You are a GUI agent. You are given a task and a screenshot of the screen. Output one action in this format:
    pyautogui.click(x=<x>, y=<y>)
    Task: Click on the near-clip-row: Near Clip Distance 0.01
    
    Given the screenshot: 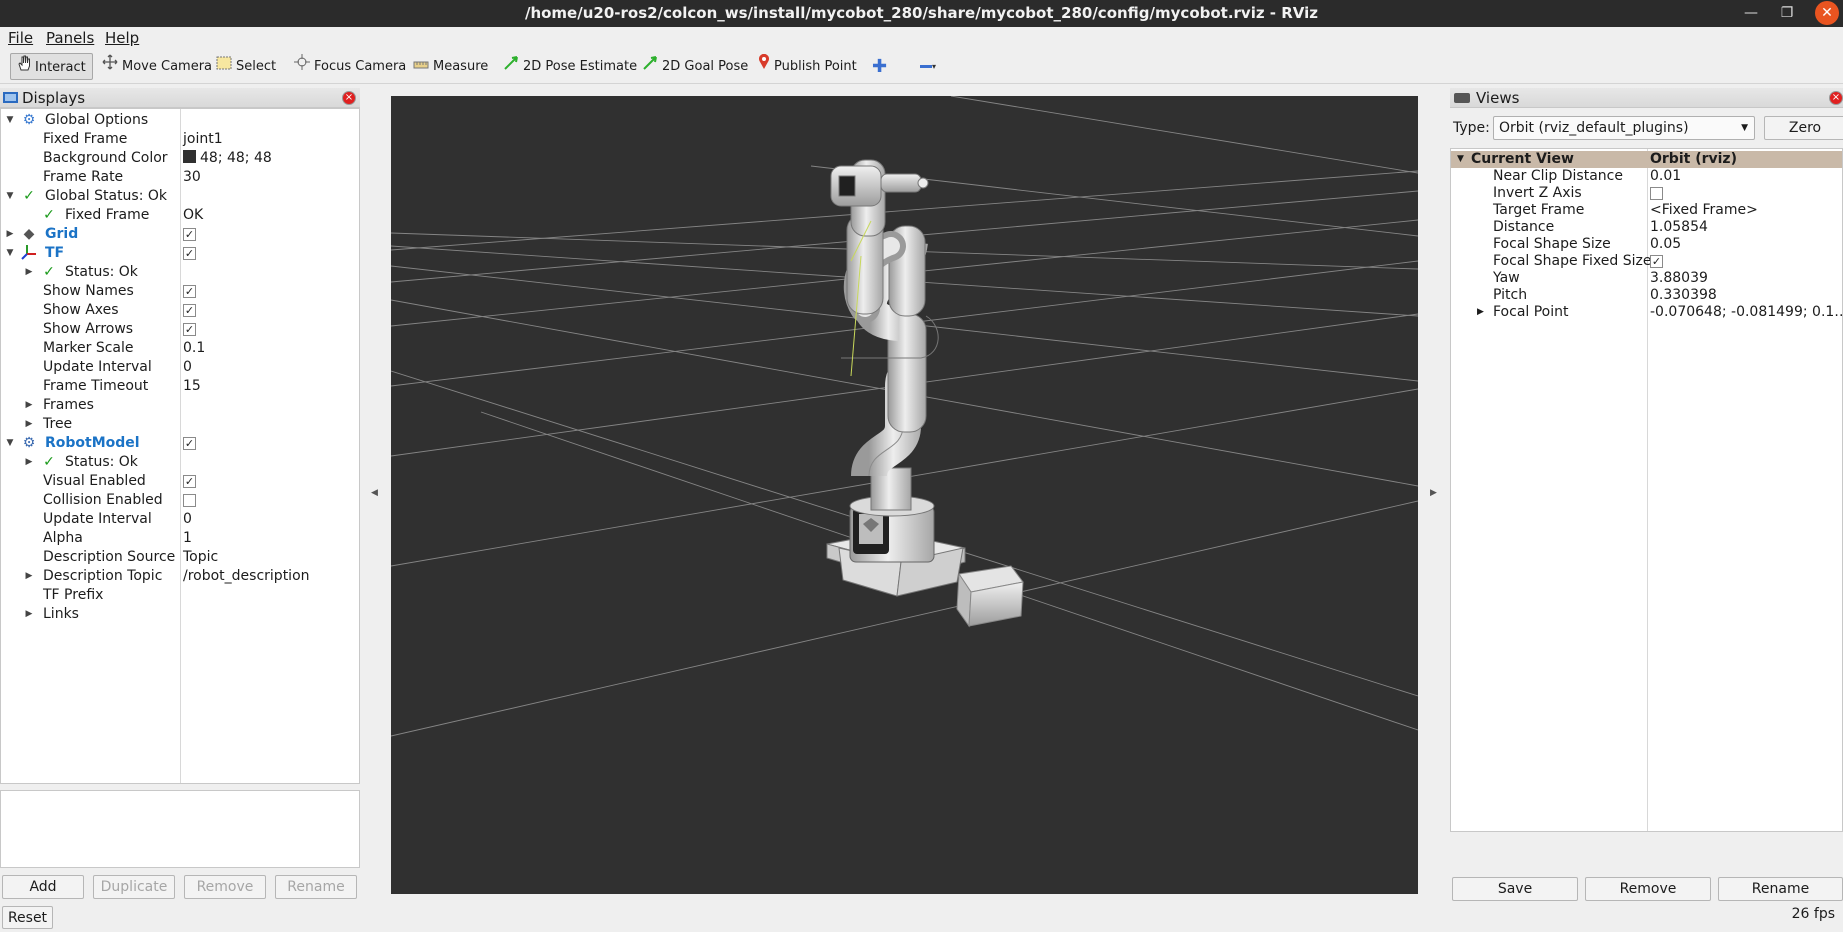 What is the action you would take?
    pyautogui.click(x=1646, y=176)
    